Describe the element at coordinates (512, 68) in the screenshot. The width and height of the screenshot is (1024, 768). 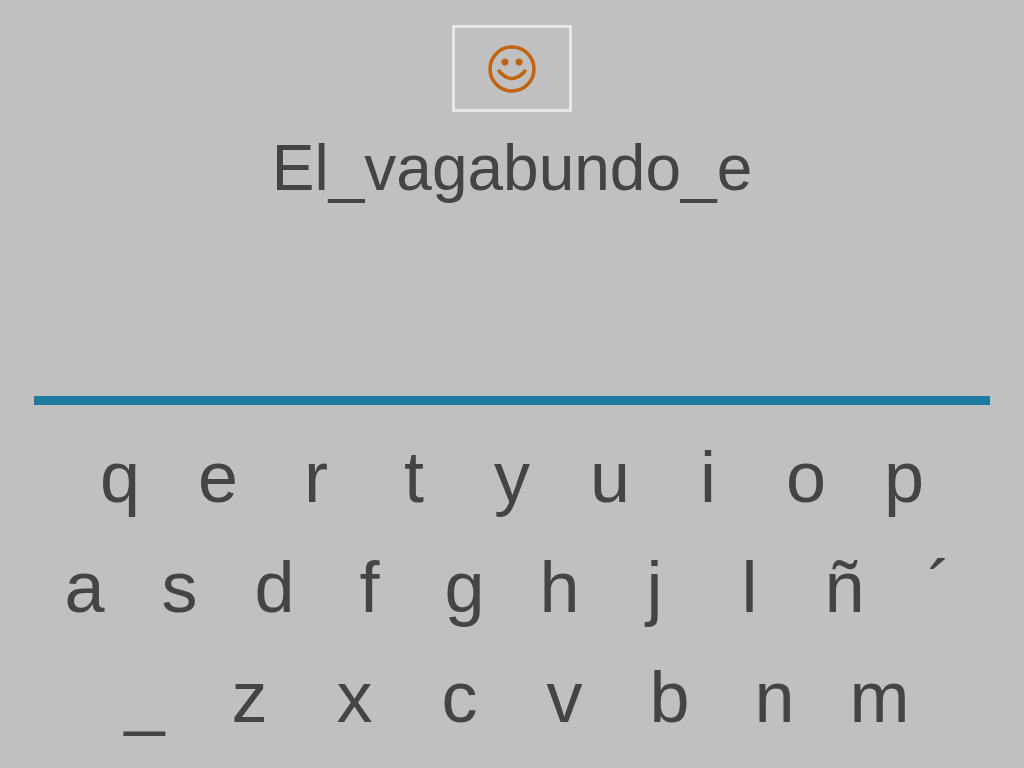
I see `smiley-icon` at that location.